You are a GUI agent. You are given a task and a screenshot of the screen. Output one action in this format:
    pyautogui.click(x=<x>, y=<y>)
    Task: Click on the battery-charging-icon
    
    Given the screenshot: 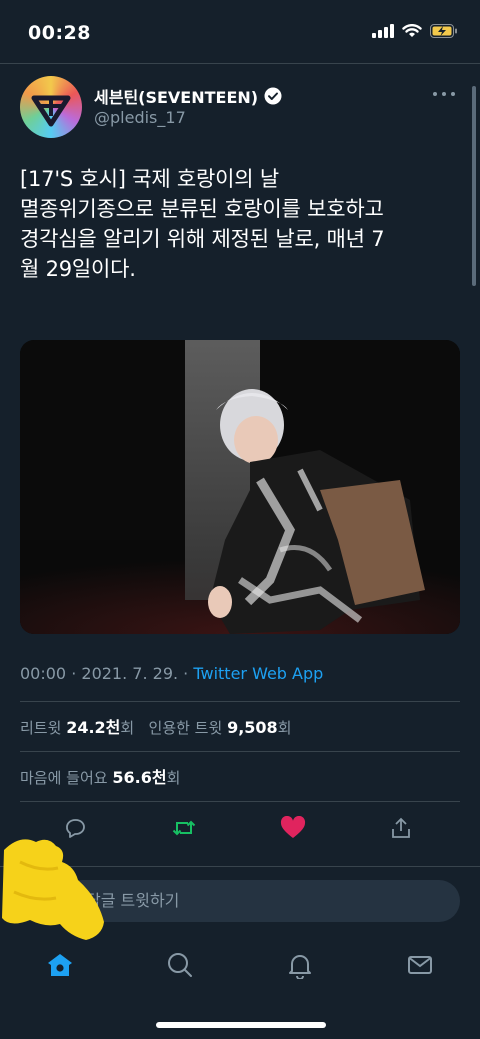 What is the action you would take?
    pyautogui.click(x=443, y=31)
    